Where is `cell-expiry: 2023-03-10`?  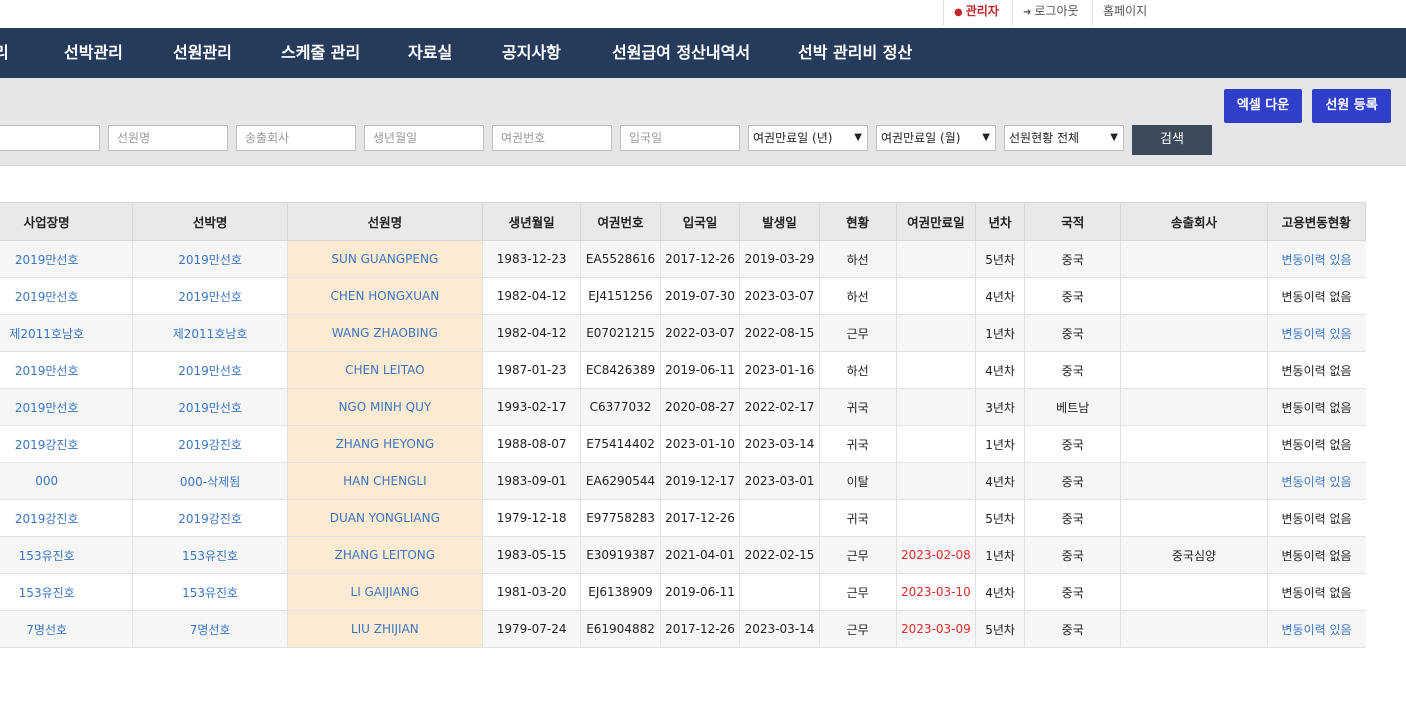 cell-expiry: 2023-03-10 is located at coordinates (935, 592).